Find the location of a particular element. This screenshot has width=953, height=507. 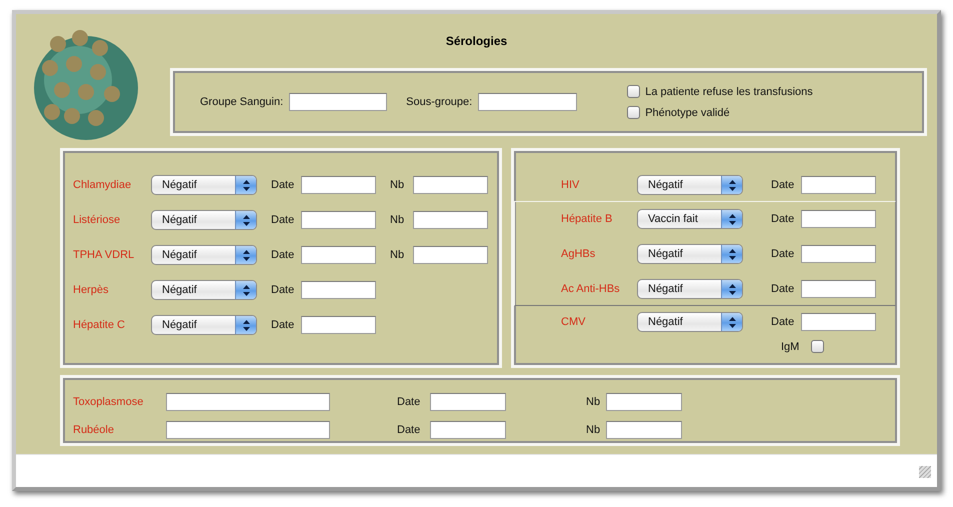

resize-grip-icon is located at coordinates (925, 472).